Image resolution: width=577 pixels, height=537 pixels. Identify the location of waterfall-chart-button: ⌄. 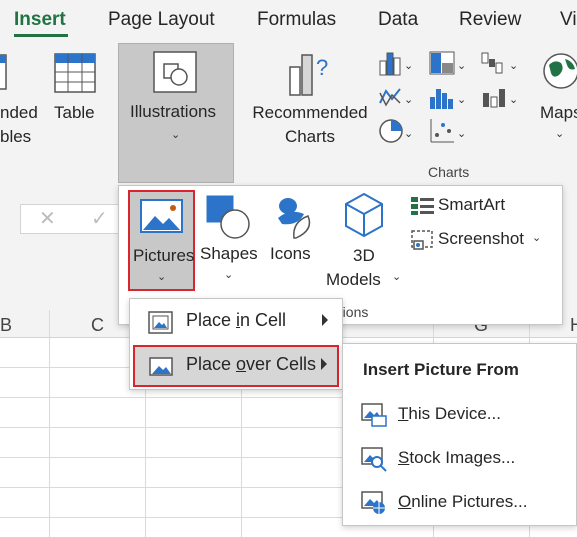
(501, 63).